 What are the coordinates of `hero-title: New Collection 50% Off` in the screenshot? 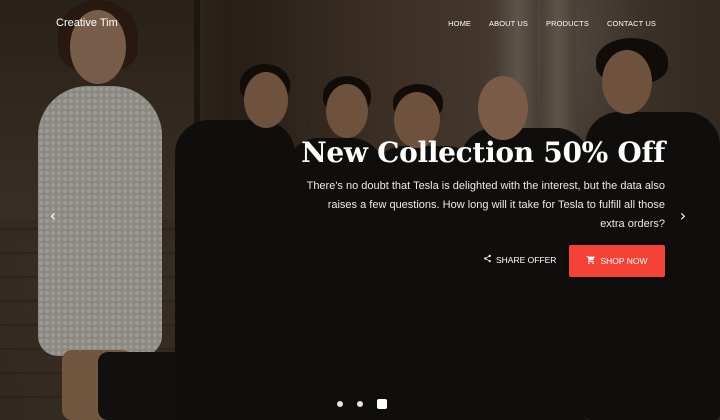 It's located at (483, 152).